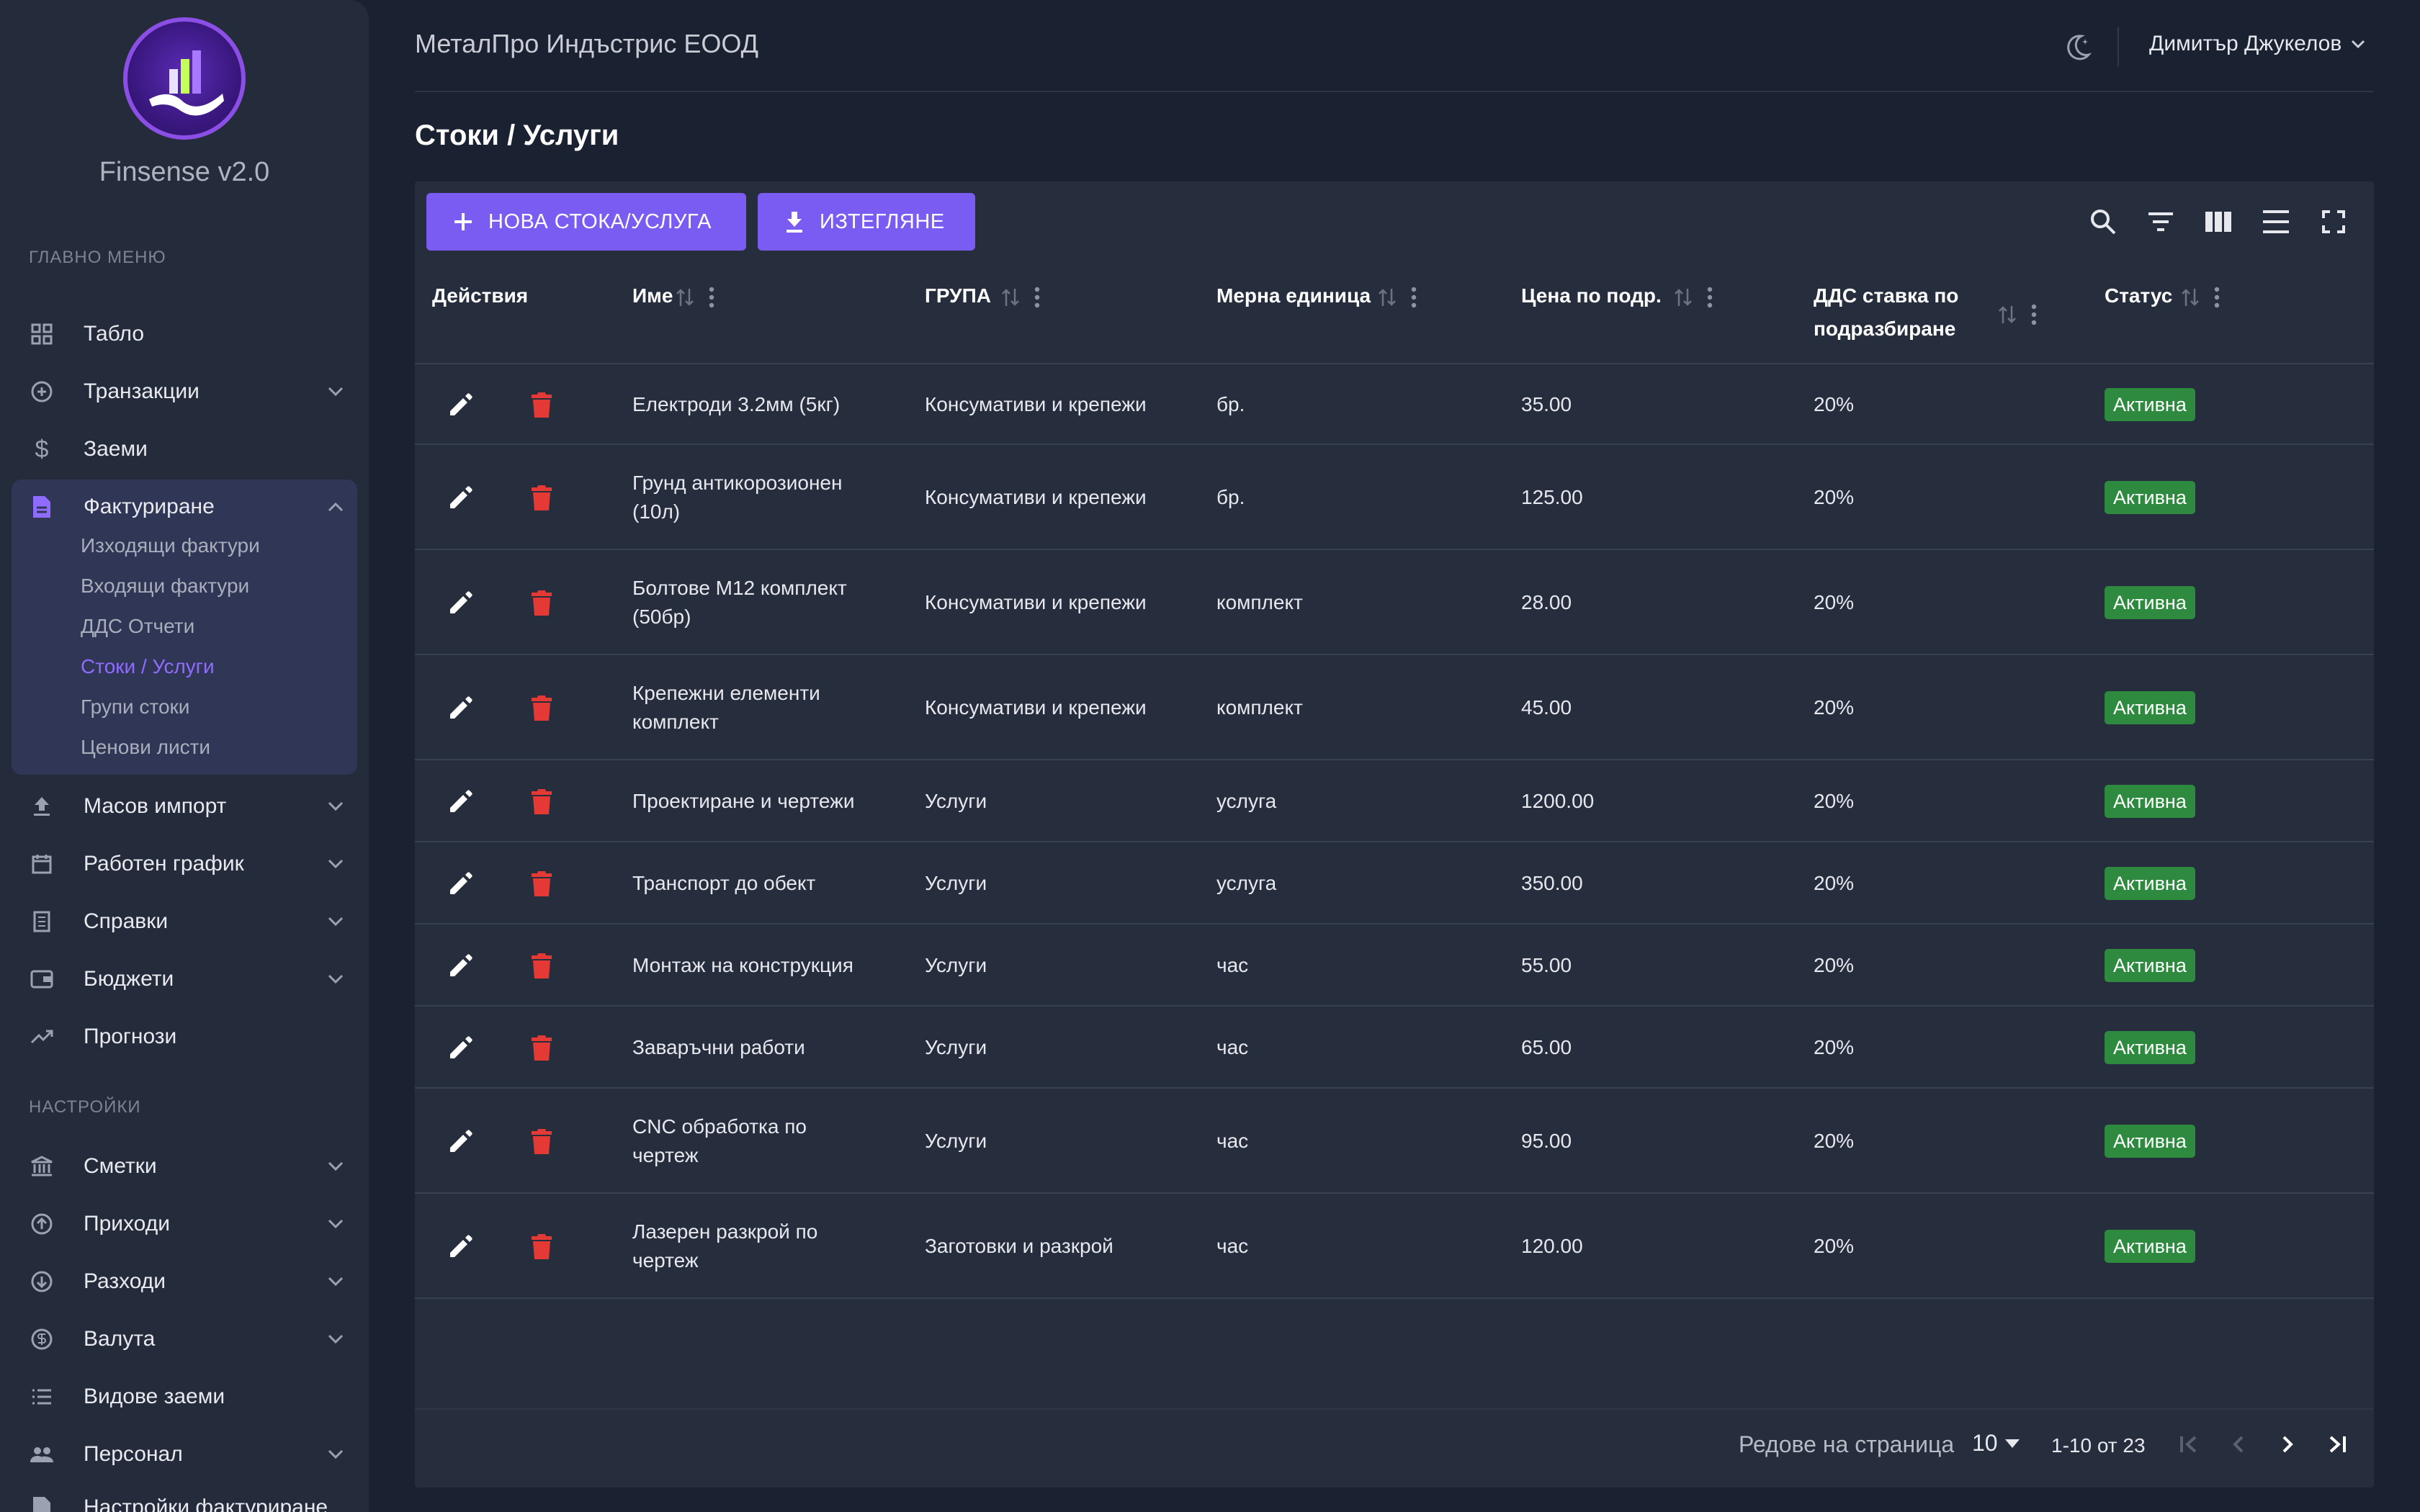 The width and height of the screenshot is (2420, 1512). Describe the element at coordinates (695, 297) in the screenshot. I see `column-controls` at that location.